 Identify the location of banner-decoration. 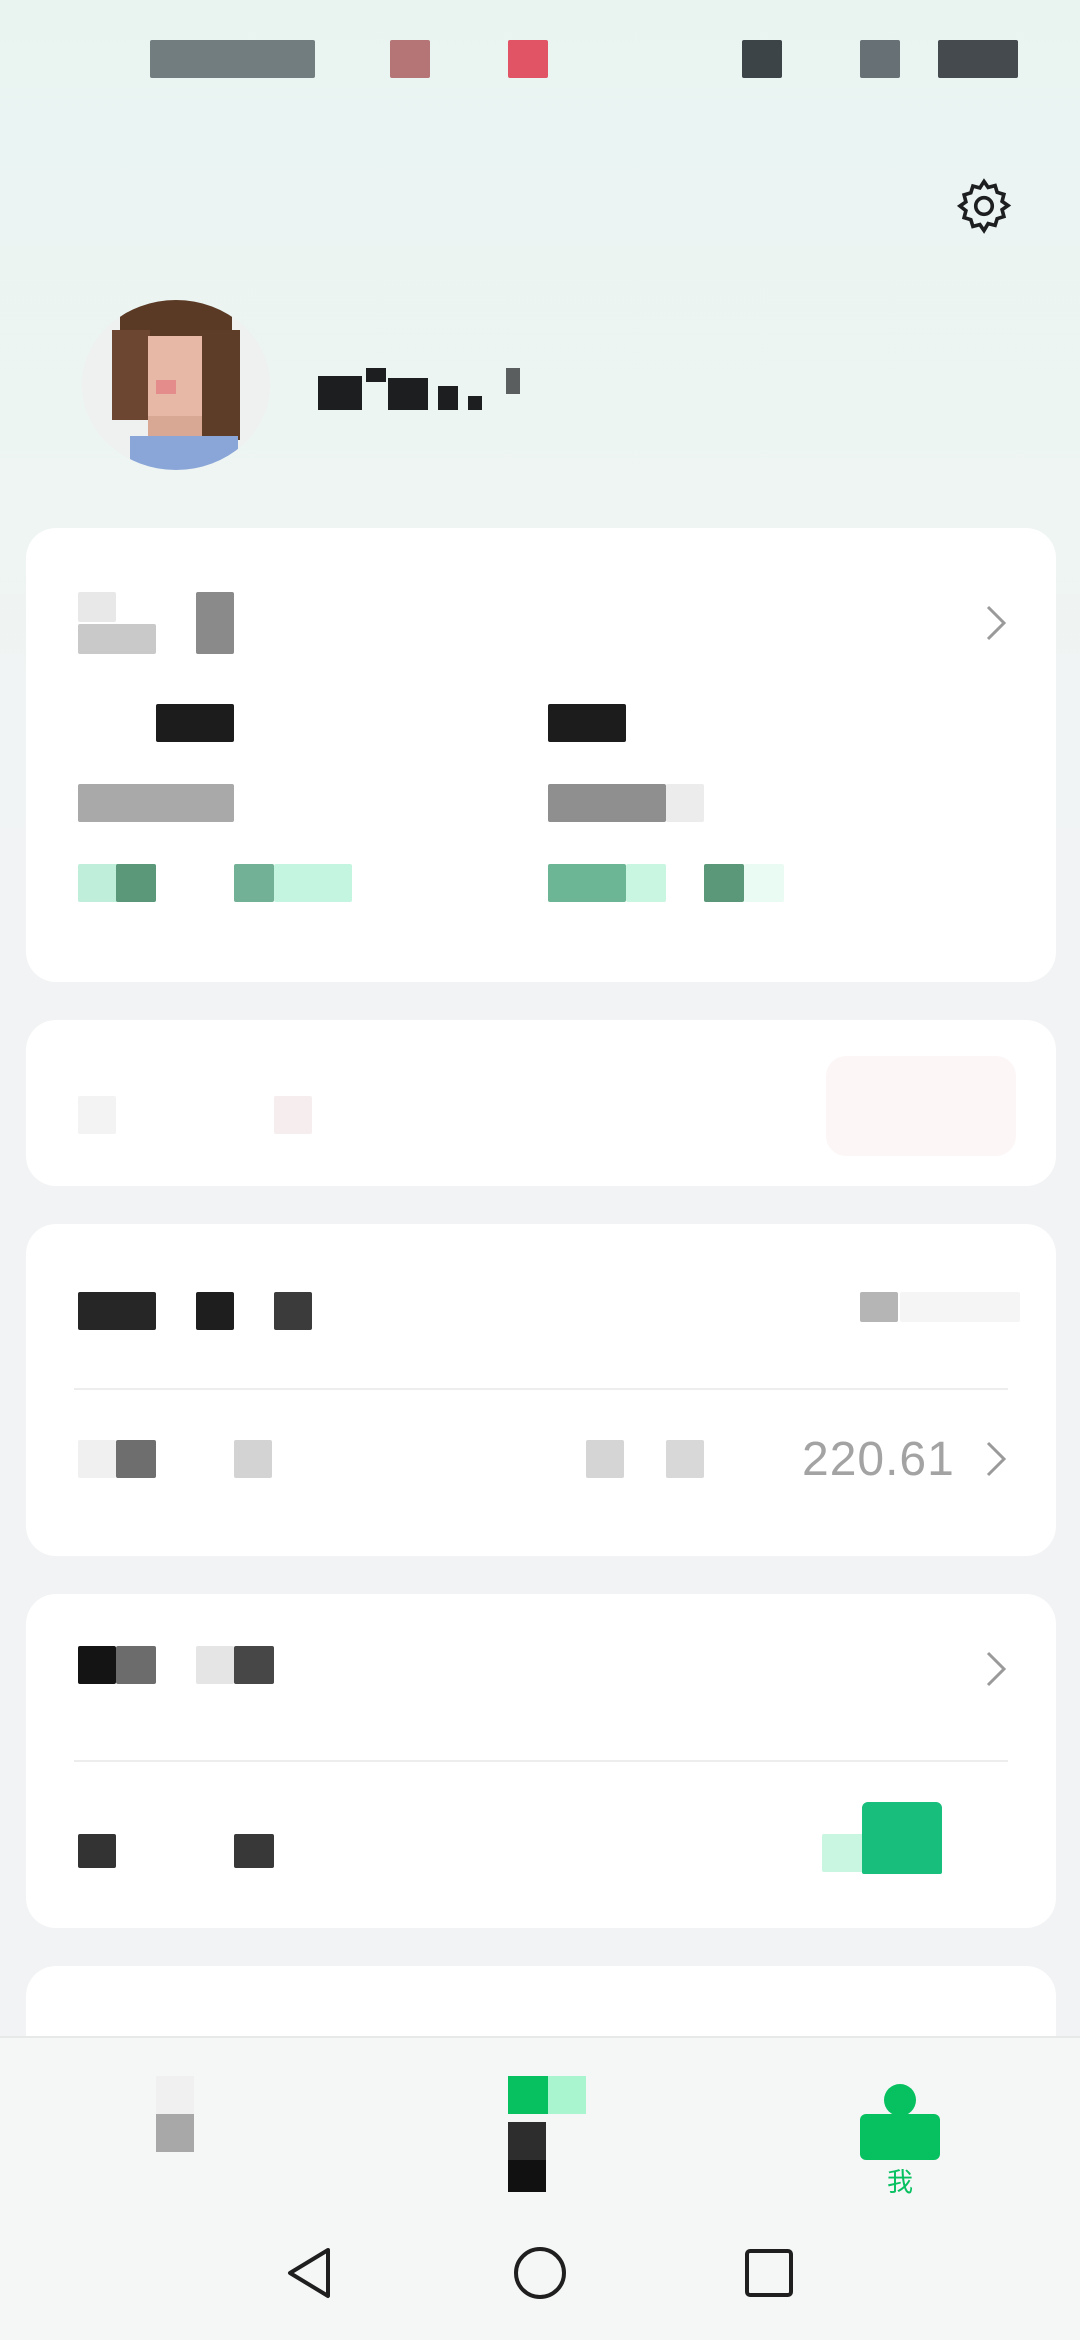
(921, 1106).